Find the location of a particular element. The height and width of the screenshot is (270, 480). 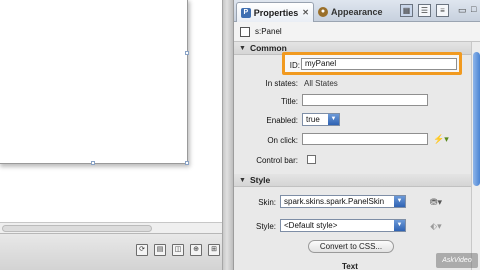

alphabetical-view-icon: ≡ is located at coordinates (442, 10).